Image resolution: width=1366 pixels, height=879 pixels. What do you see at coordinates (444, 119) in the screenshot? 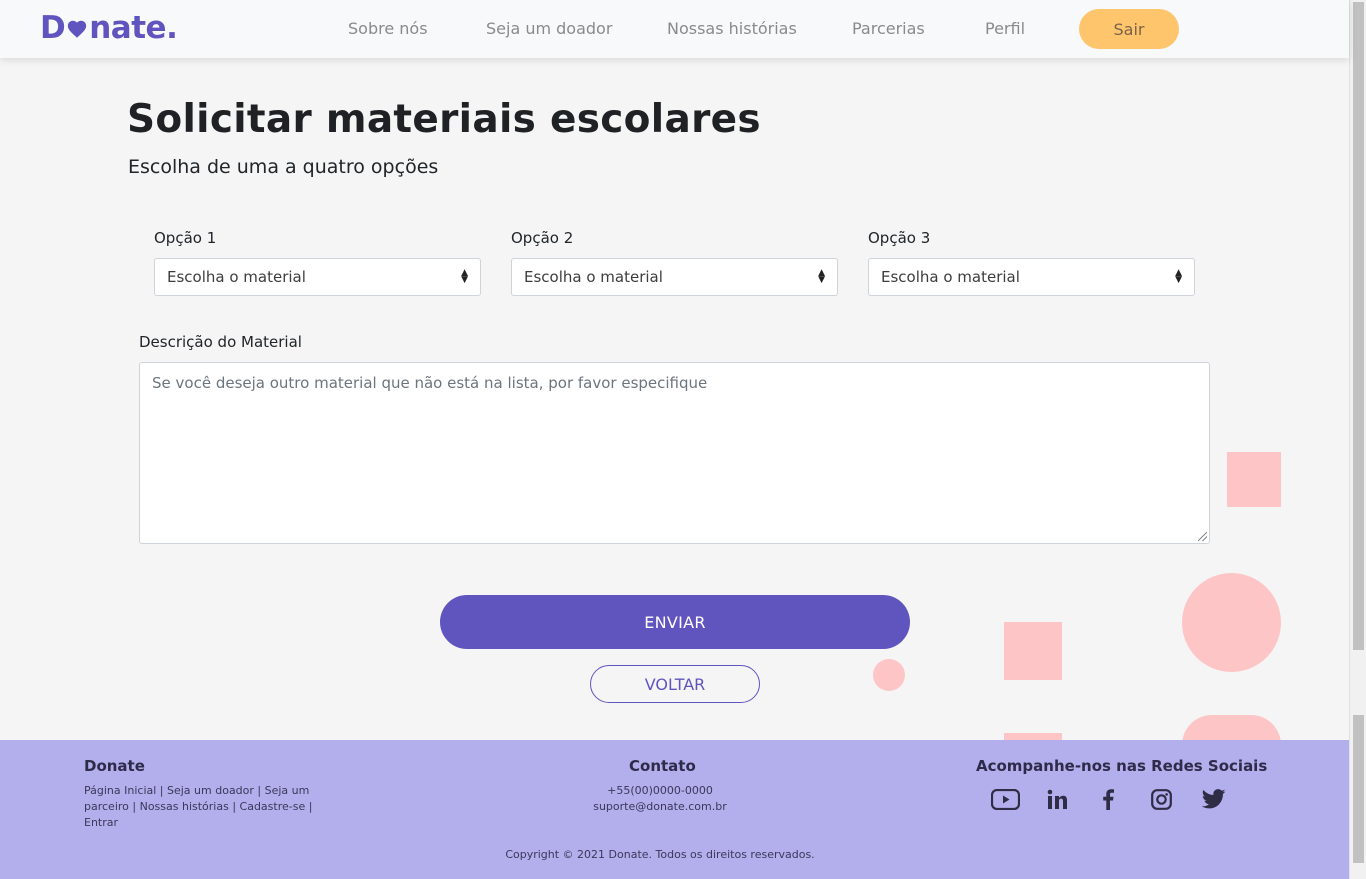
I see `page-title: Solicitar materiais escolares` at bounding box center [444, 119].